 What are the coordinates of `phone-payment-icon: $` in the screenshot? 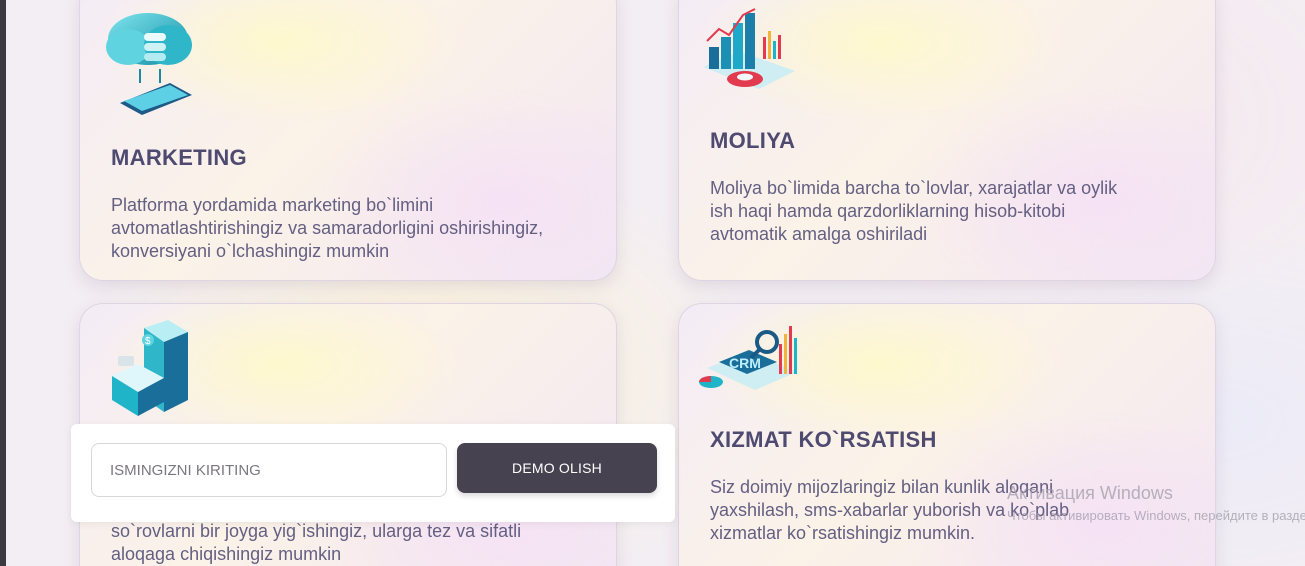 It's located at (150, 372).